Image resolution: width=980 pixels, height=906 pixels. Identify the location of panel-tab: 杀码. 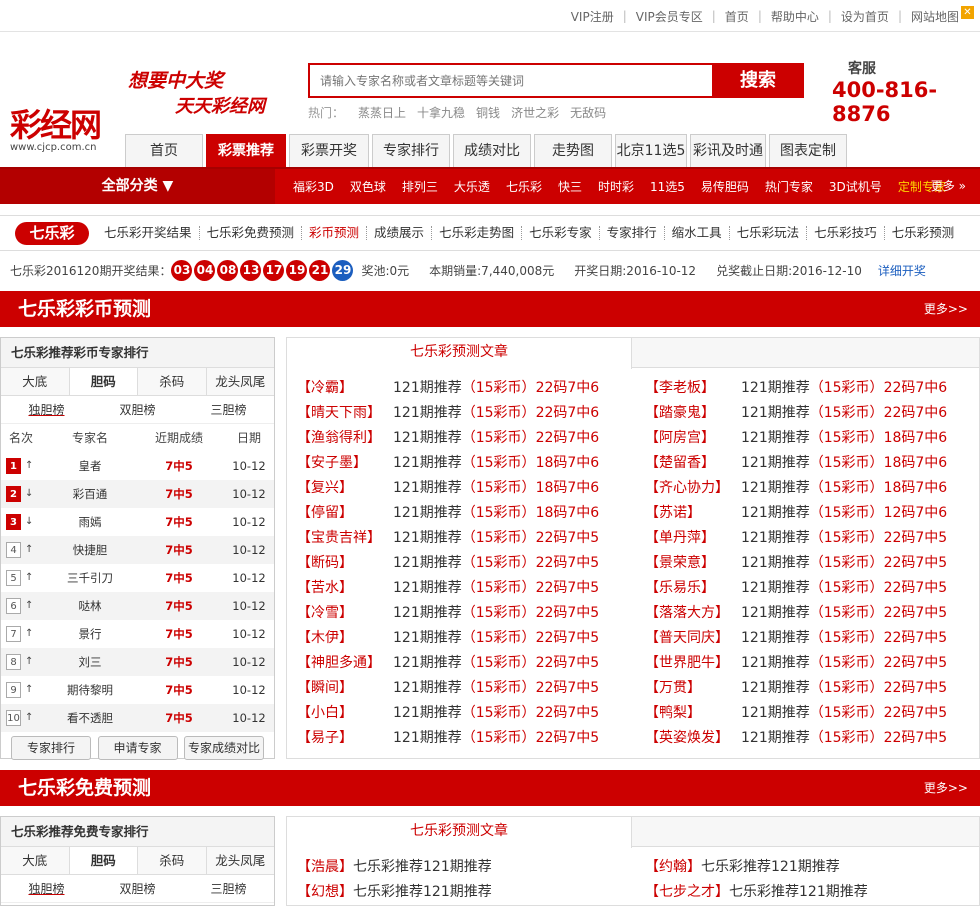
(172, 860).